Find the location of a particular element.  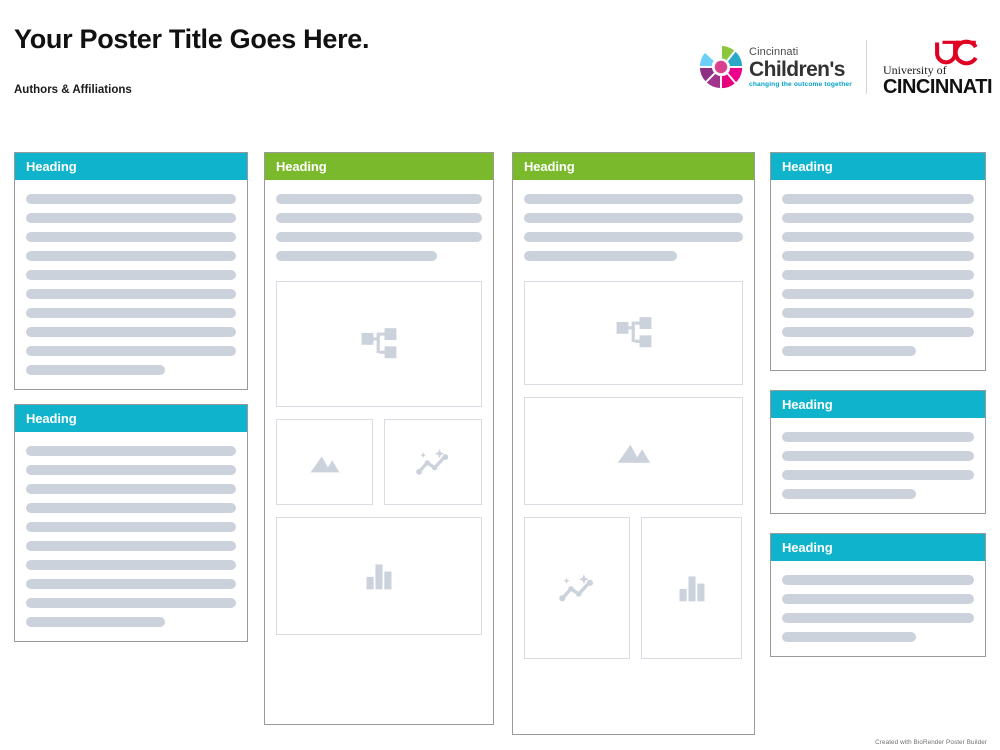

cchmc-line-childrens: Children's is located at coordinates (797, 69).